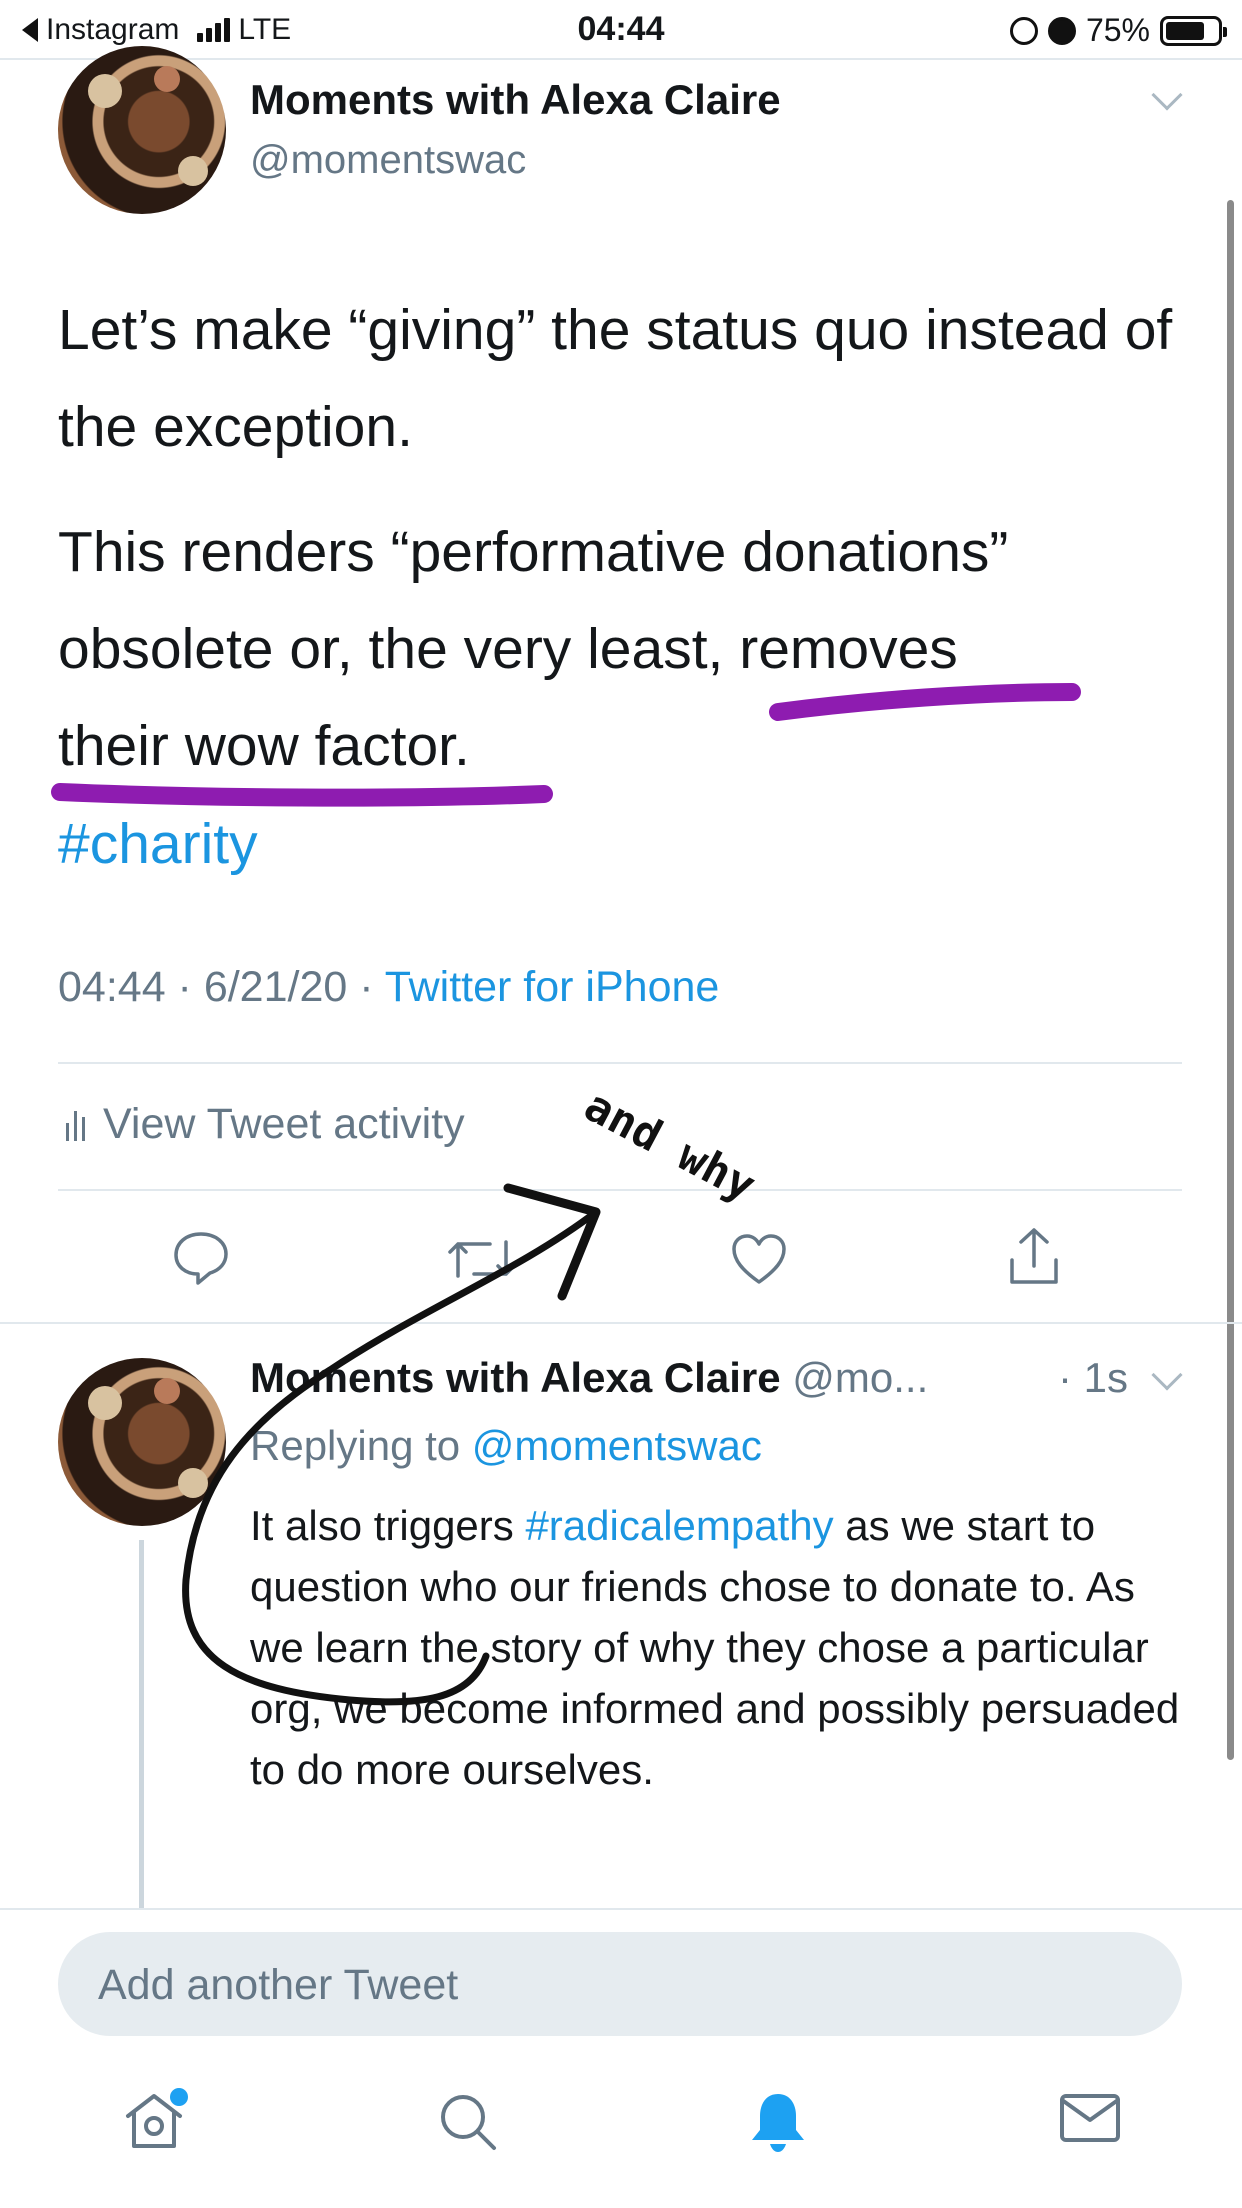  I want to click on tab-notifications, so click(778, 2125).